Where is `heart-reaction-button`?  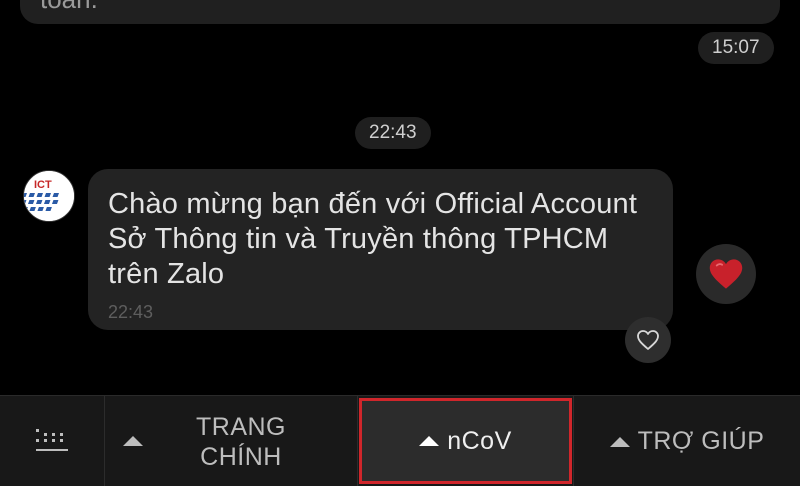 heart-reaction-button is located at coordinates (726, 274).